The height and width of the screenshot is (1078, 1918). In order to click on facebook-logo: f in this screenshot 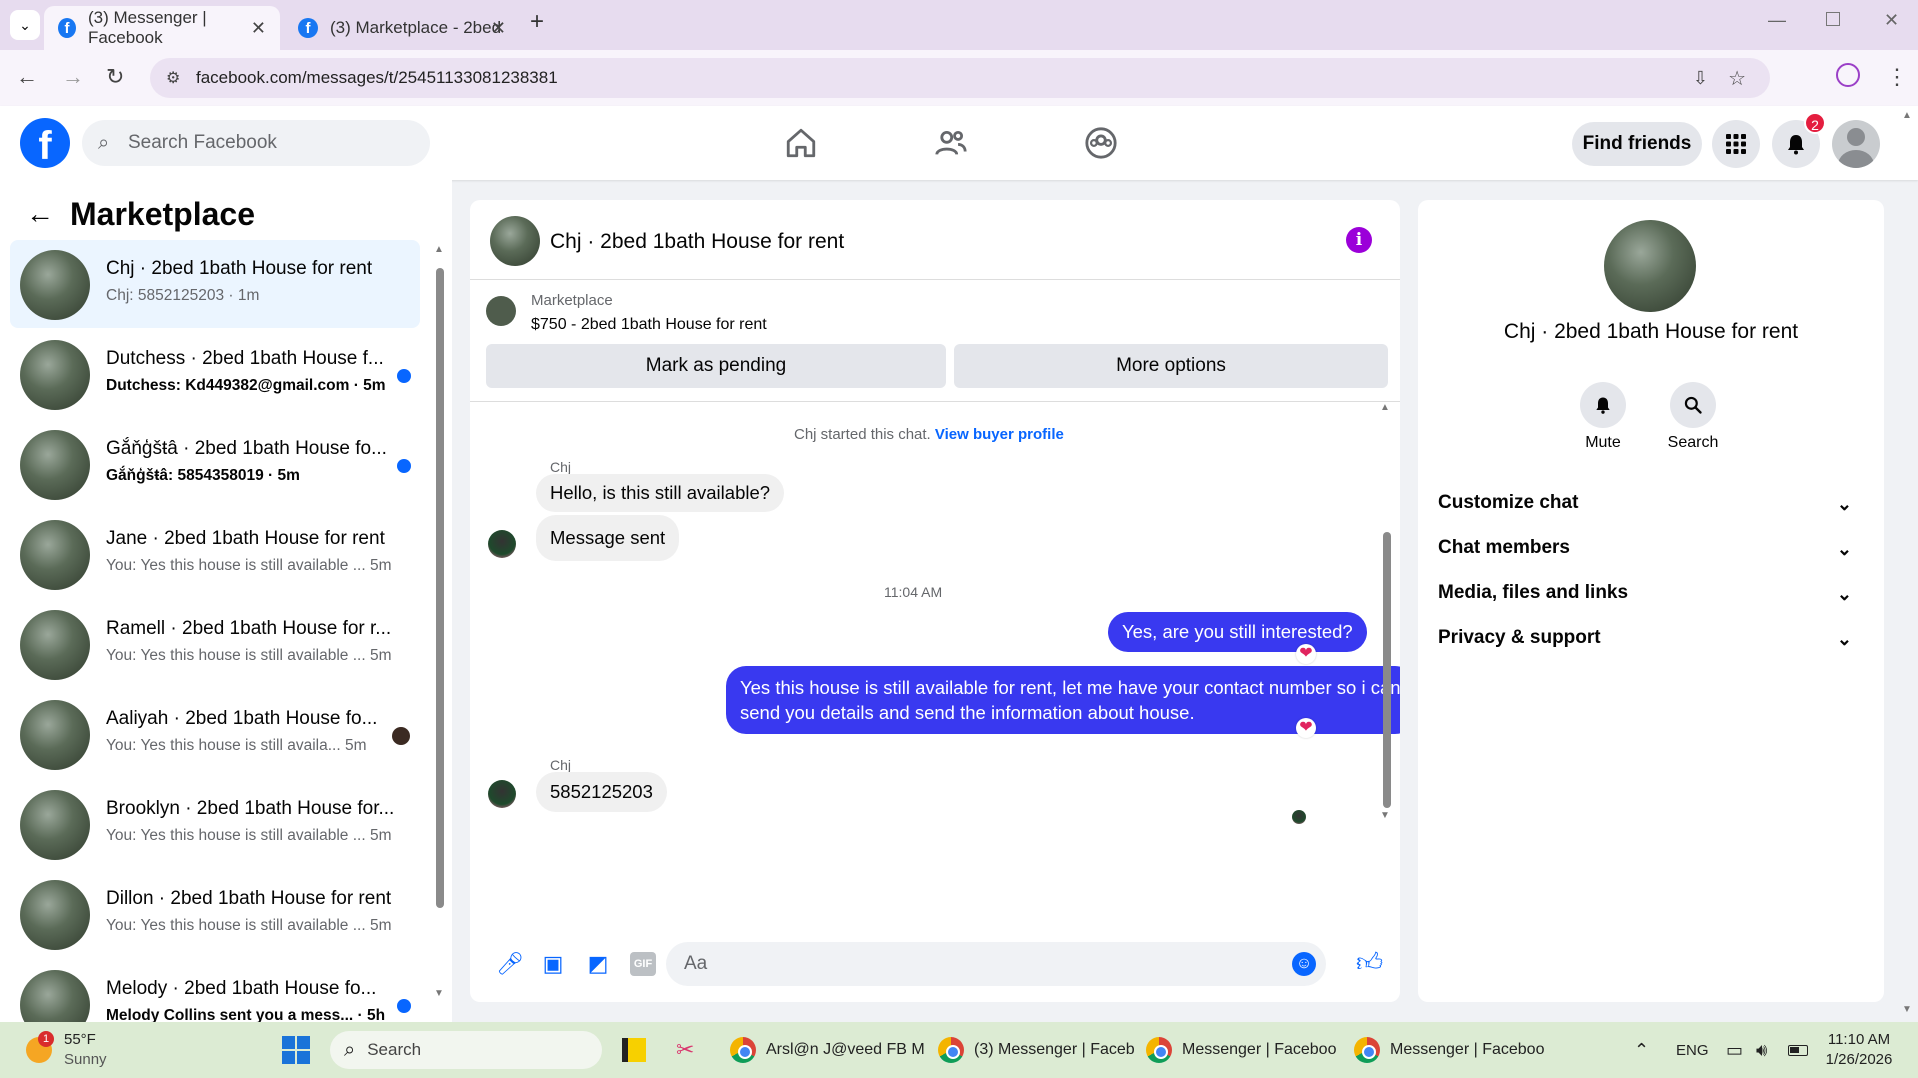, I will do `click(45, 143)`.